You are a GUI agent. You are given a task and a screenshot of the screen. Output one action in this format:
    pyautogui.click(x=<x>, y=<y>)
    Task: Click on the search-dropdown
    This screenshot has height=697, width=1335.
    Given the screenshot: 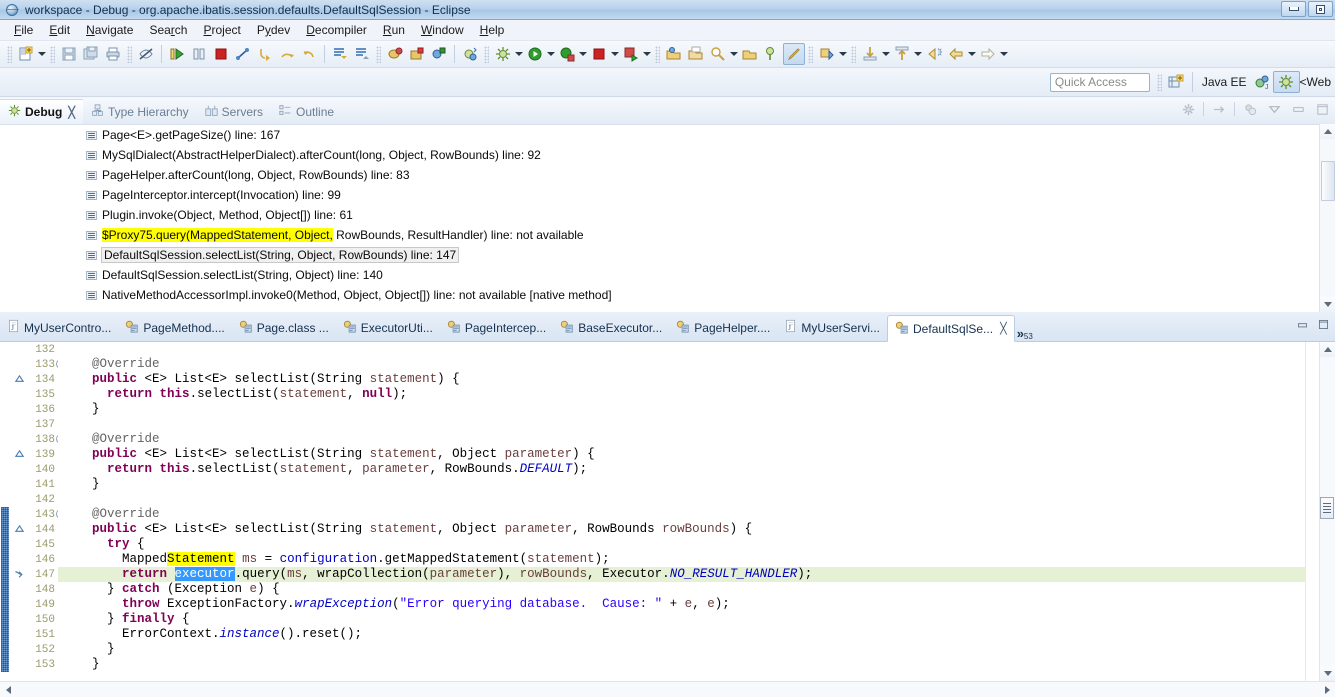 What is the action you would take?
    pyautogui.click(x=734, y=54)
    